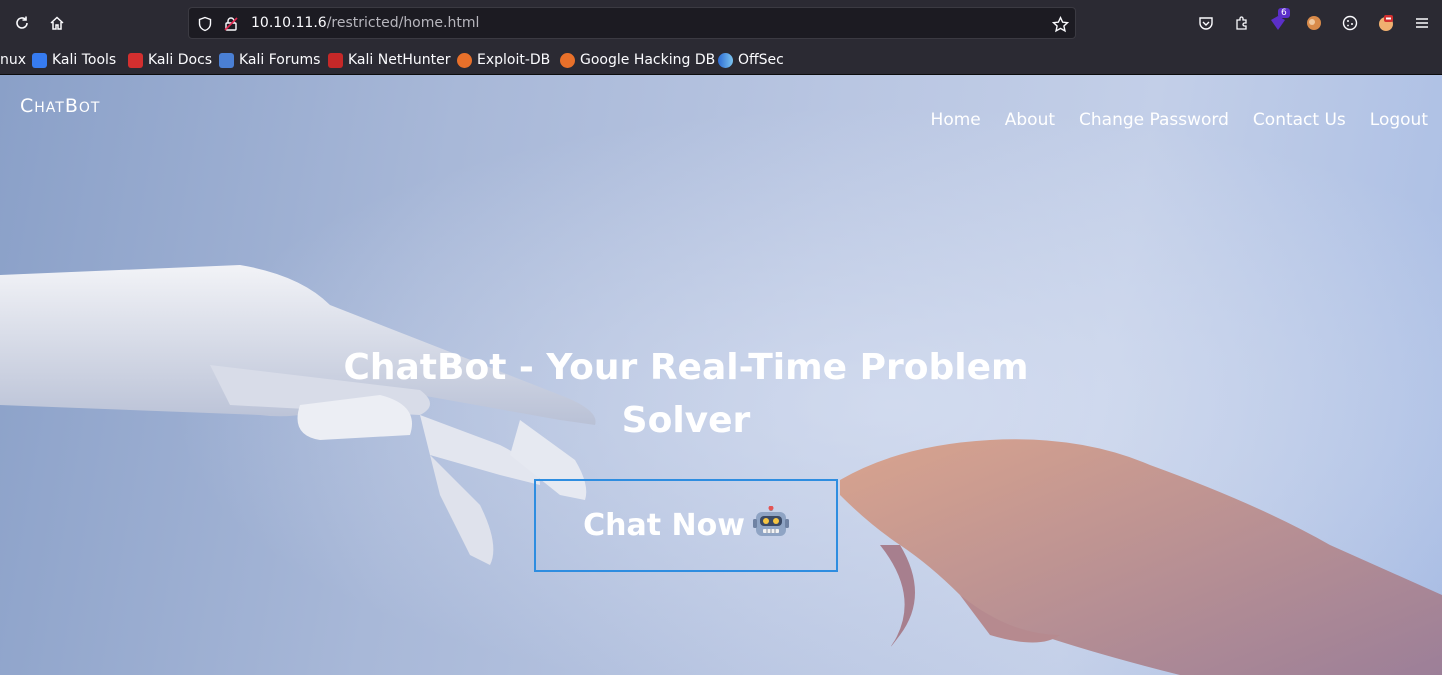  I want to click on bookmark-offsec: OffSec, so click(751, 60).